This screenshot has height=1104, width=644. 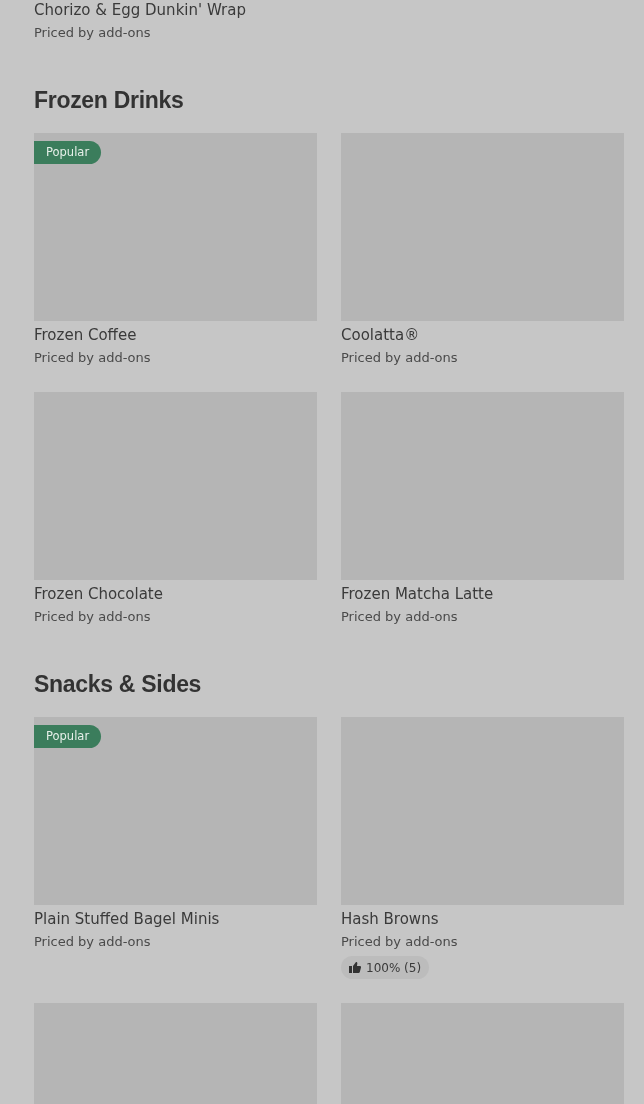 I want to click on item-name: Frozen Matcha Latte, so click(x=417, y=594).